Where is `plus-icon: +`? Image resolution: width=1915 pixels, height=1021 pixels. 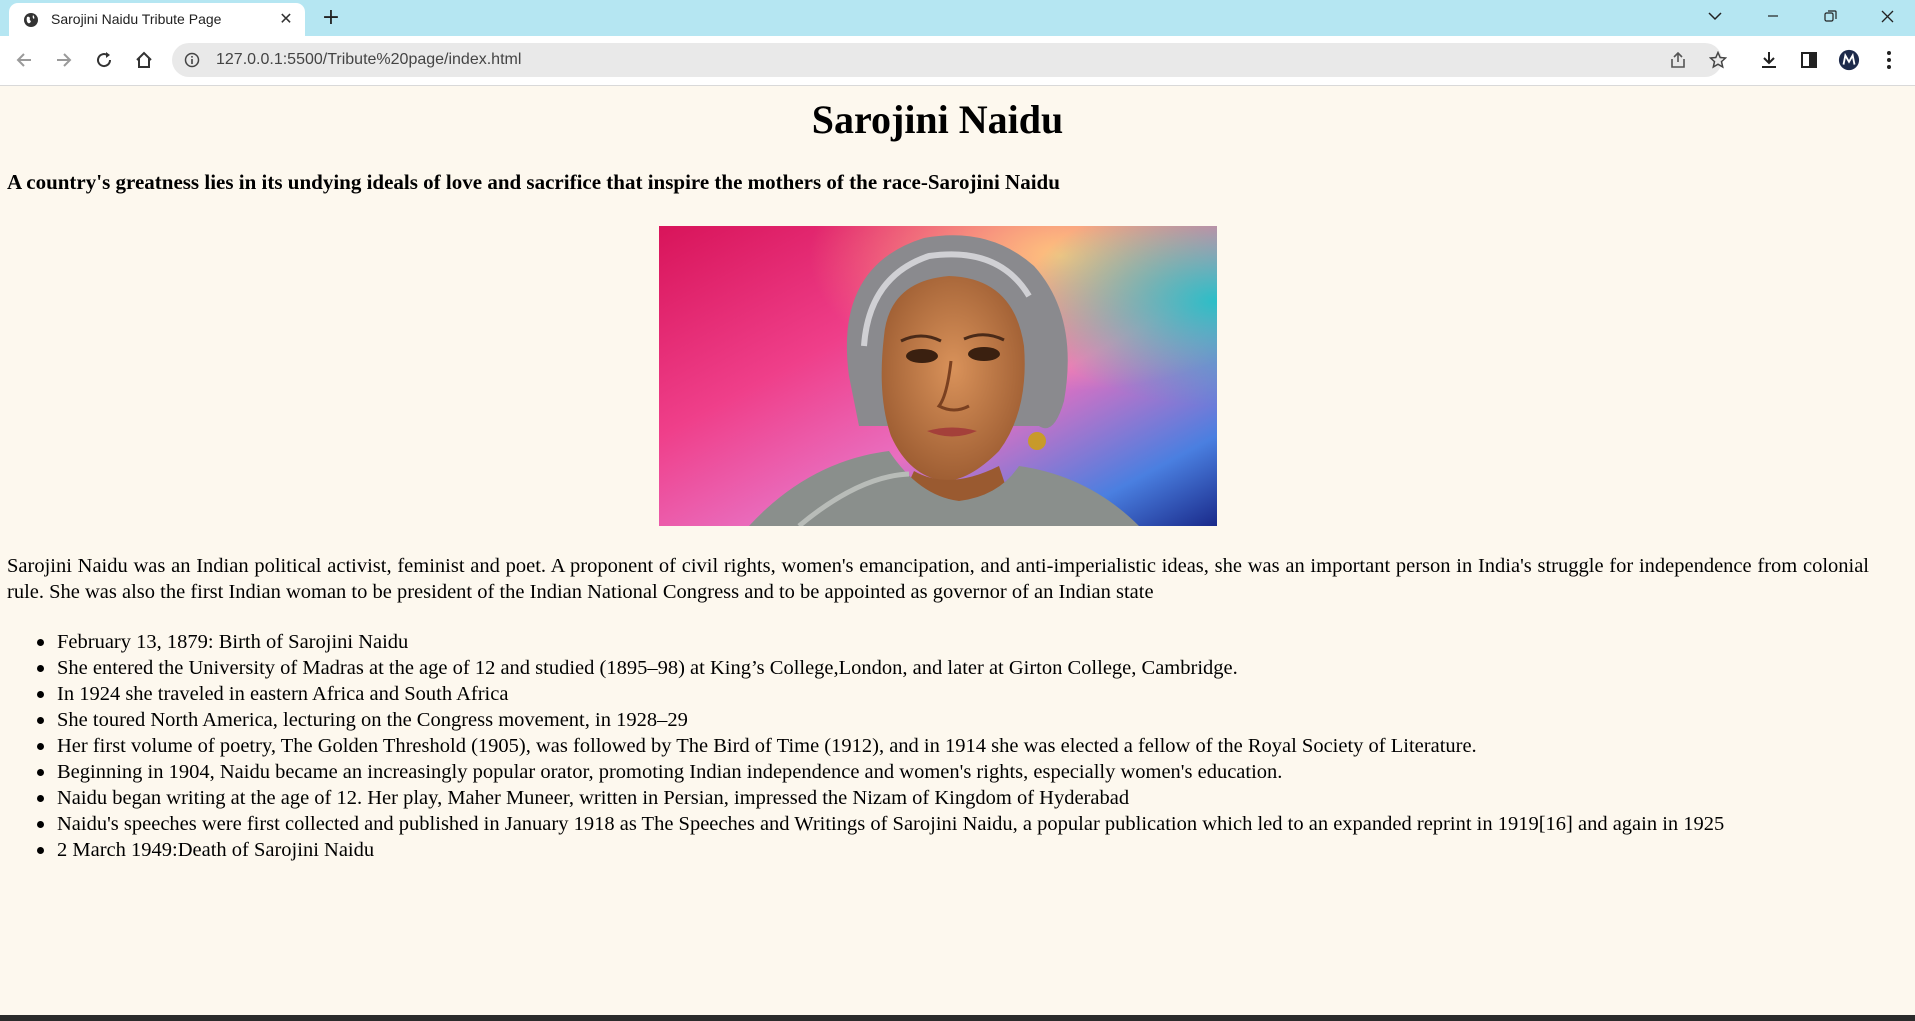
plus-icon: + is located at coordinates (331, 18).